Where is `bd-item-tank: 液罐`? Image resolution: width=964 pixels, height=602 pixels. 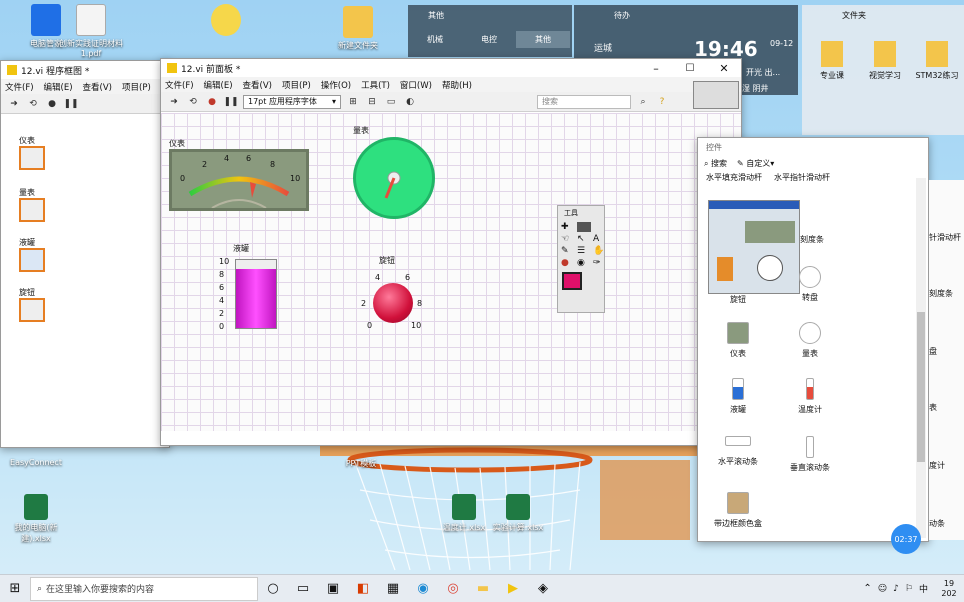
bd-item-tank: 液罐 is located at coordinates (32, 254).